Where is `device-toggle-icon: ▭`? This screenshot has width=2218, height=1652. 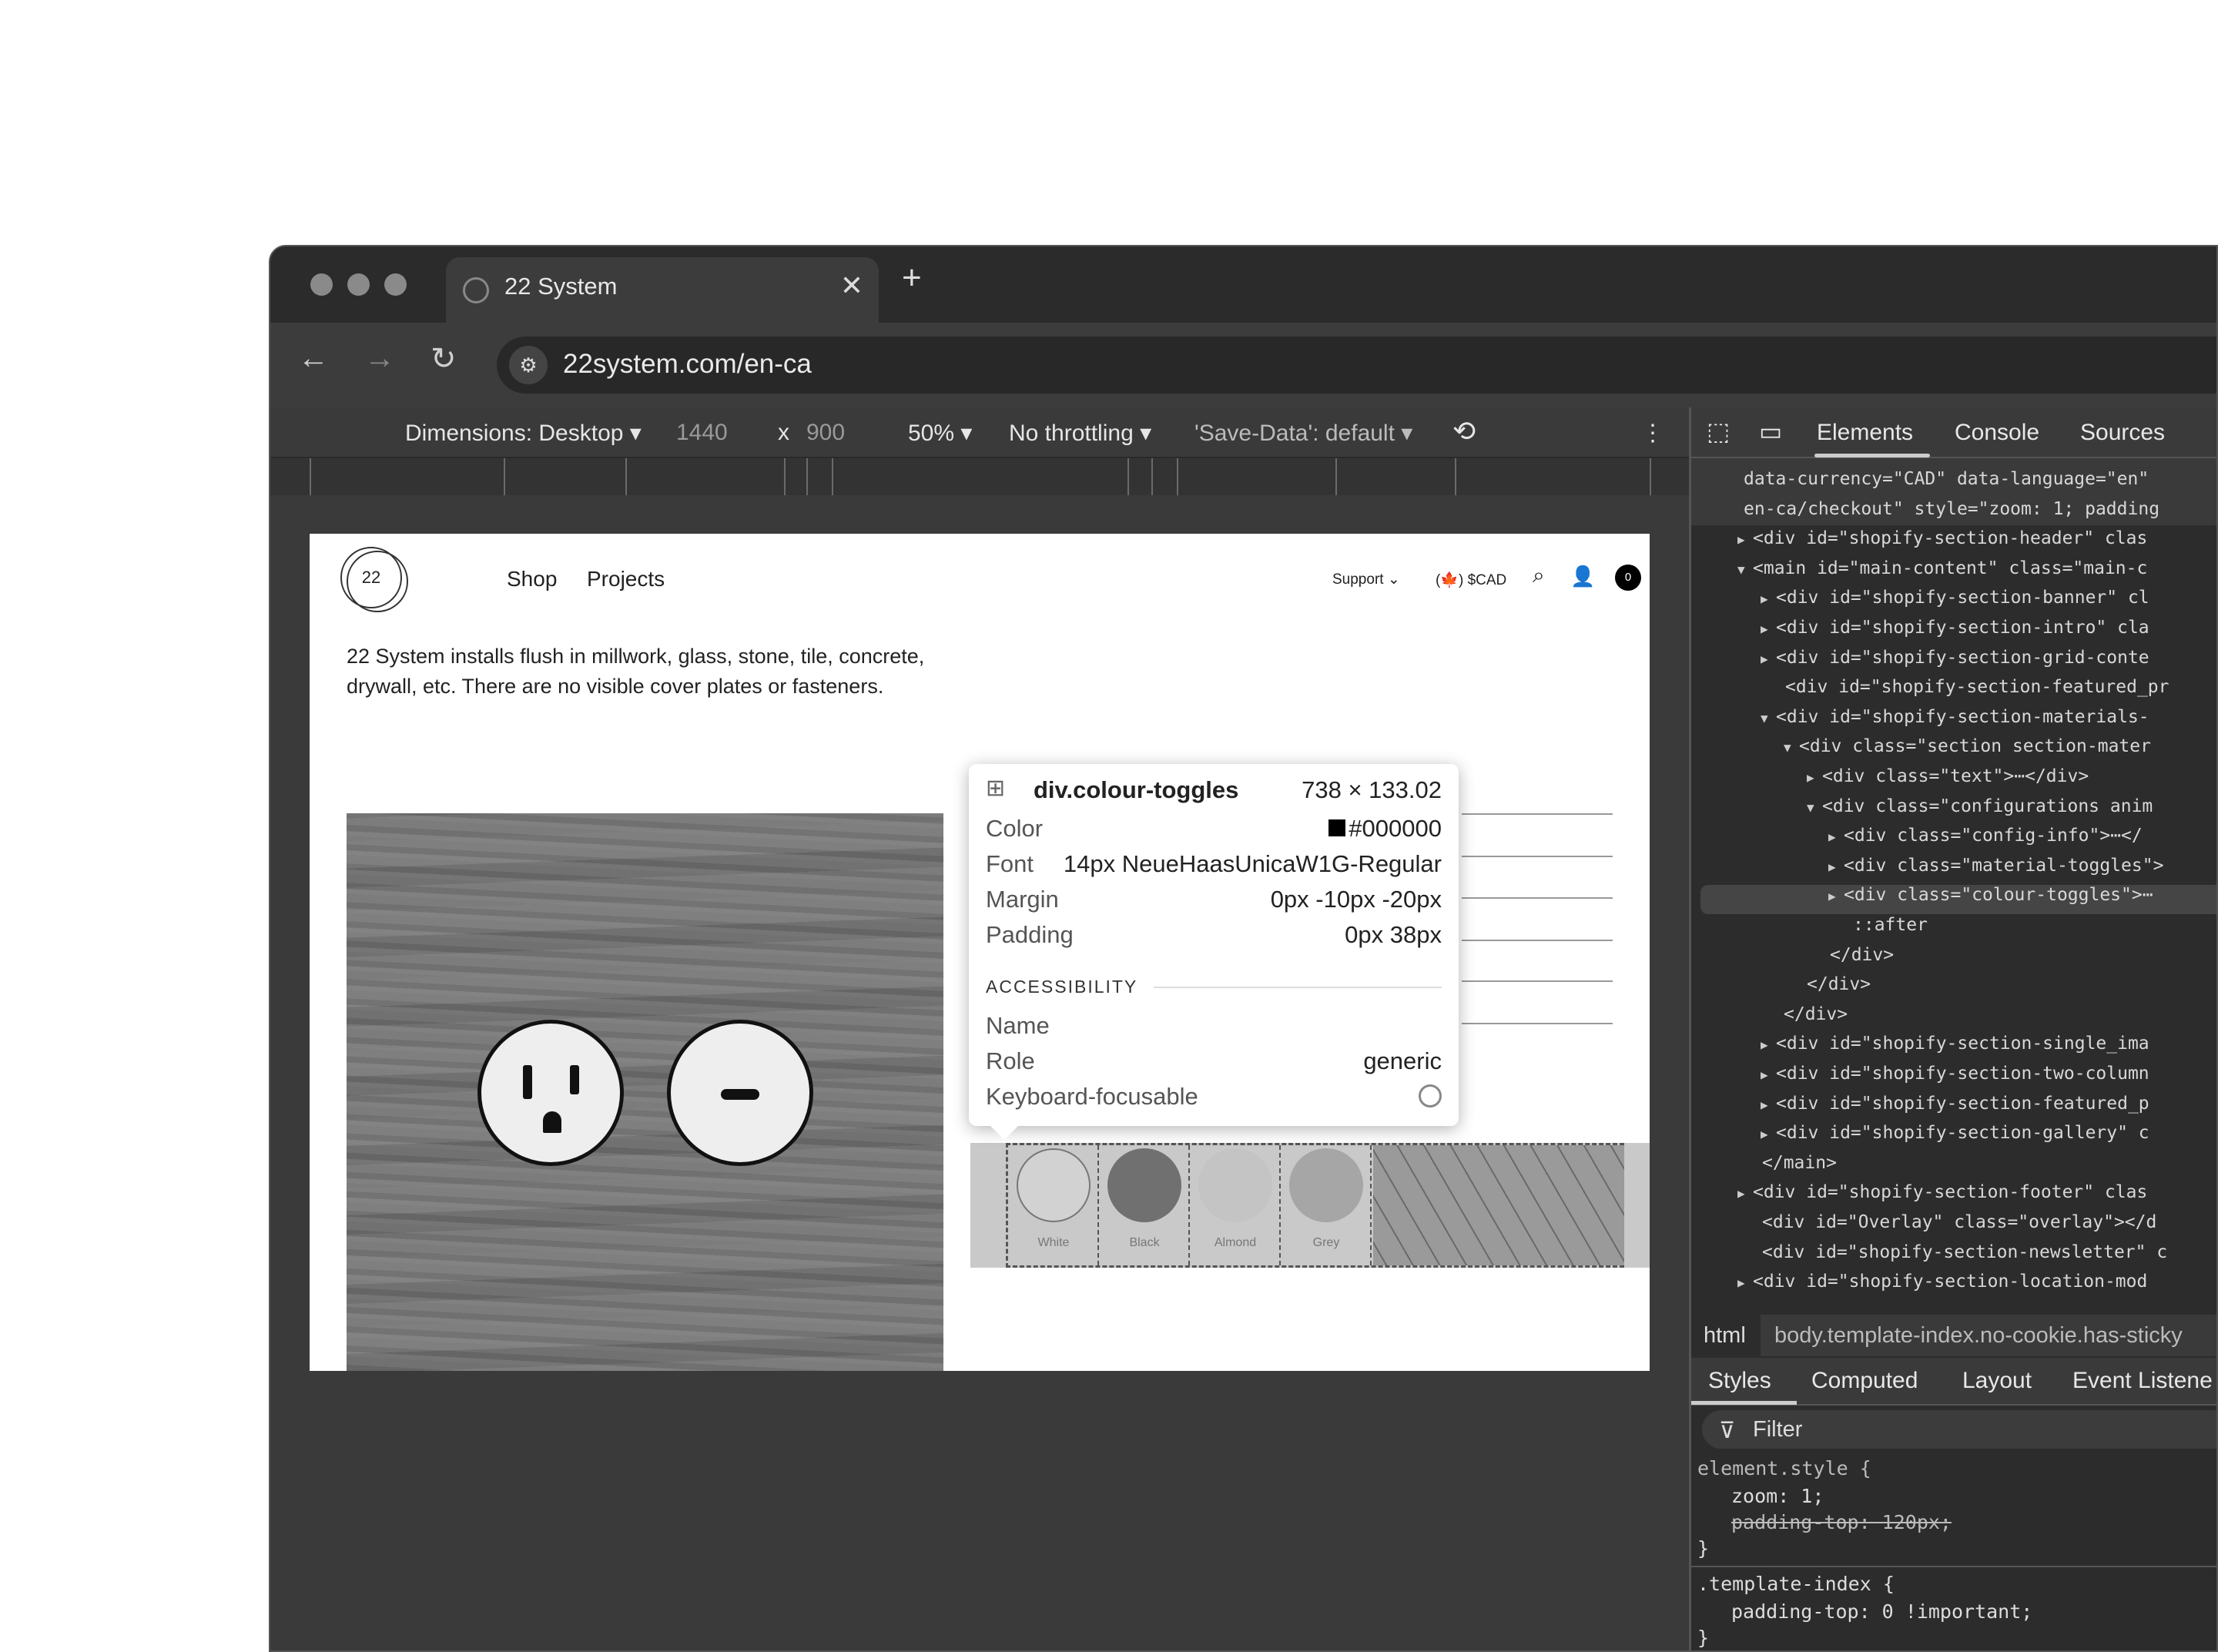
device-toggle-icon: ▭ is located at coordinates (1770, 432).